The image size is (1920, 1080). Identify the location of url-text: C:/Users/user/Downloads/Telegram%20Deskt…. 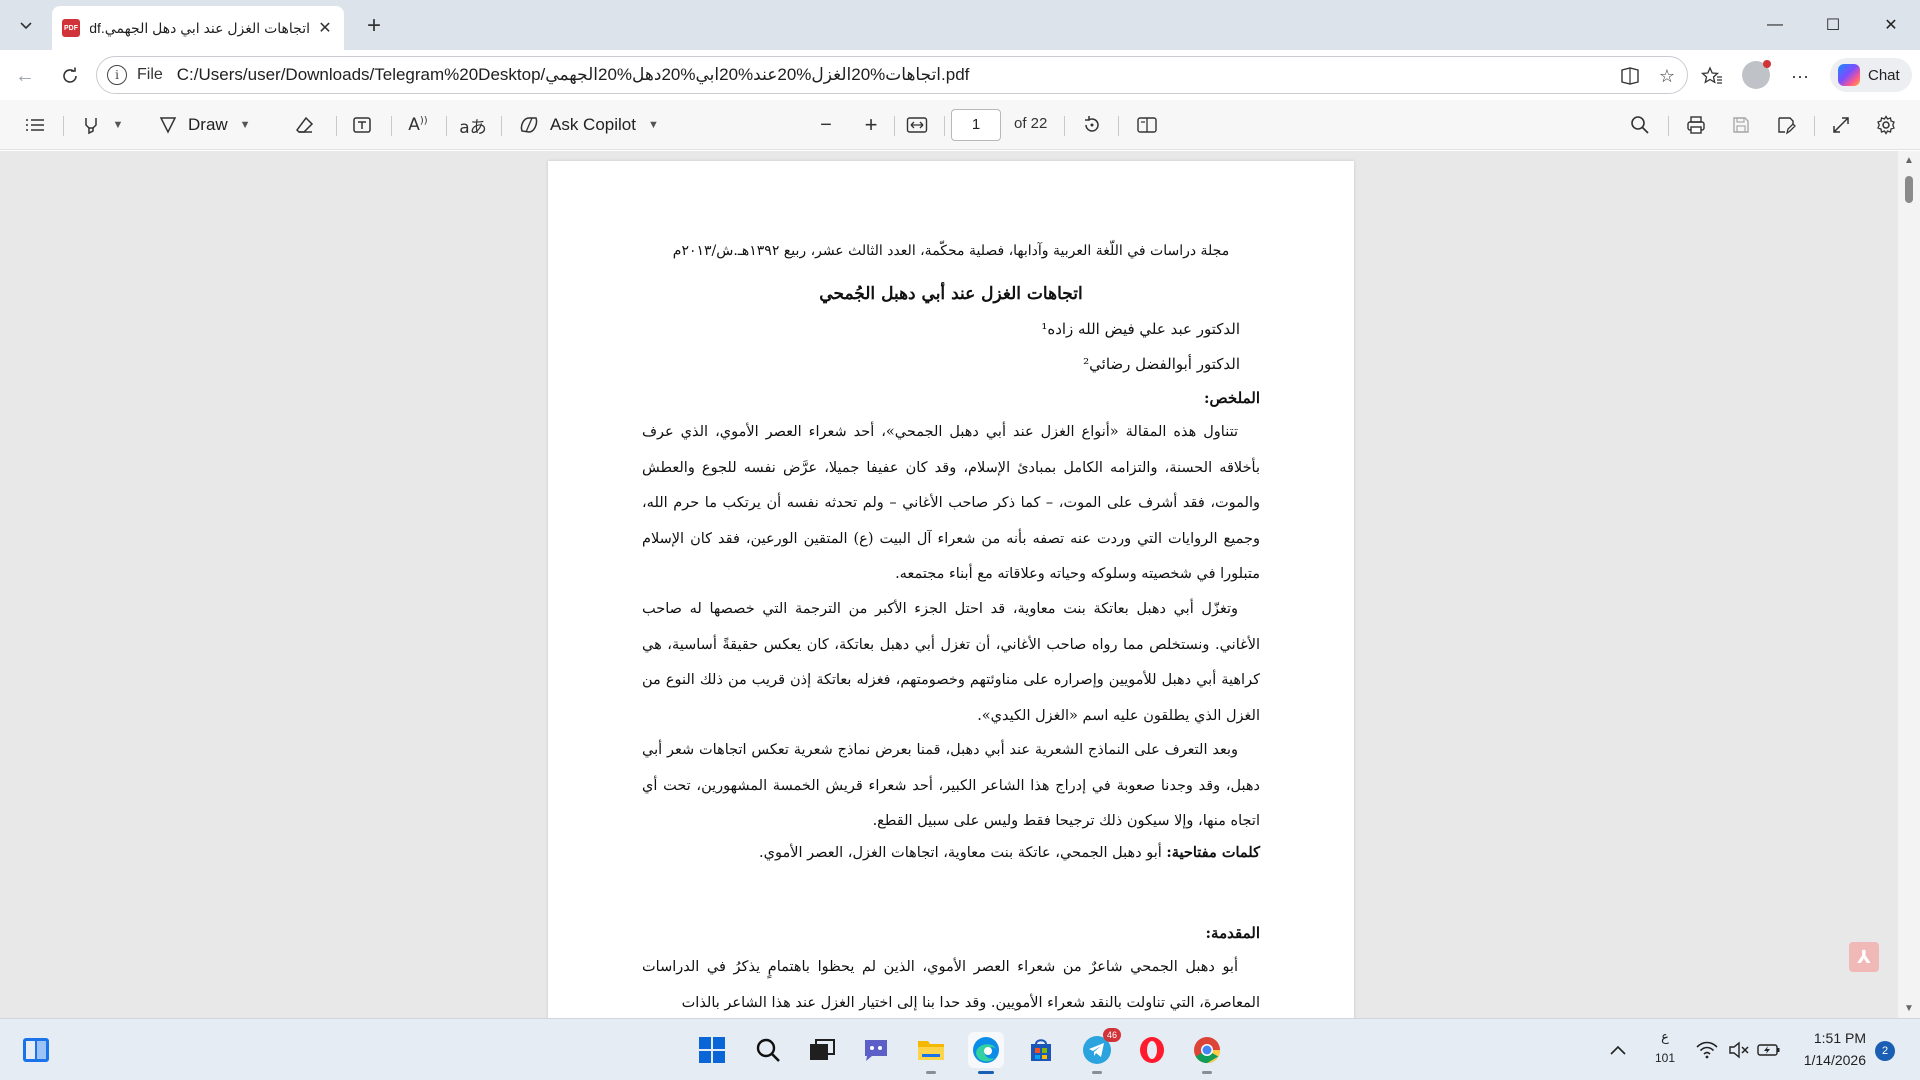
(573, 75).